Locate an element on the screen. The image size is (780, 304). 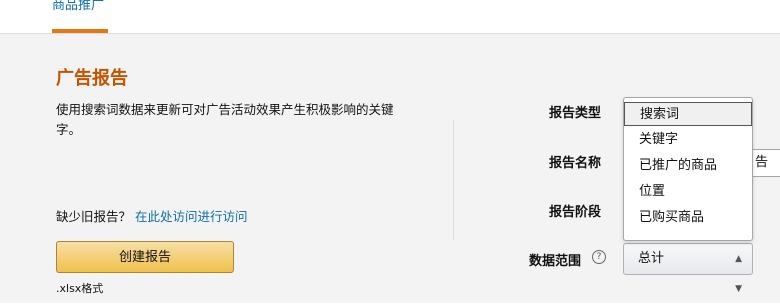
report-stage-label: 报告阶段 is located at coordinates (575, 212).